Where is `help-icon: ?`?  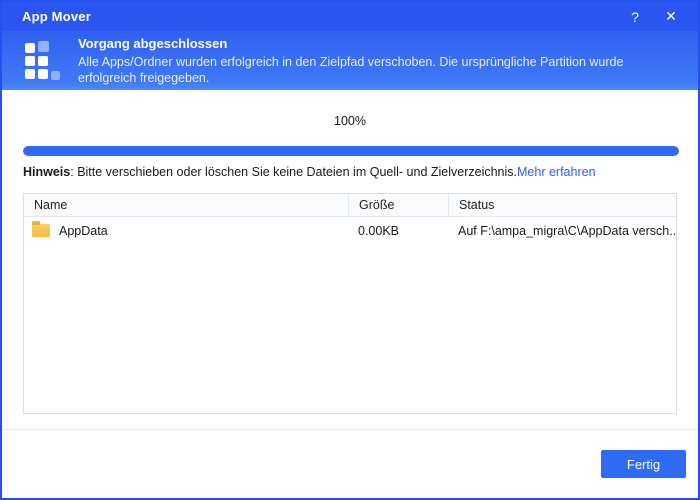
help-icon: ? is located at coordinates (635, 17).